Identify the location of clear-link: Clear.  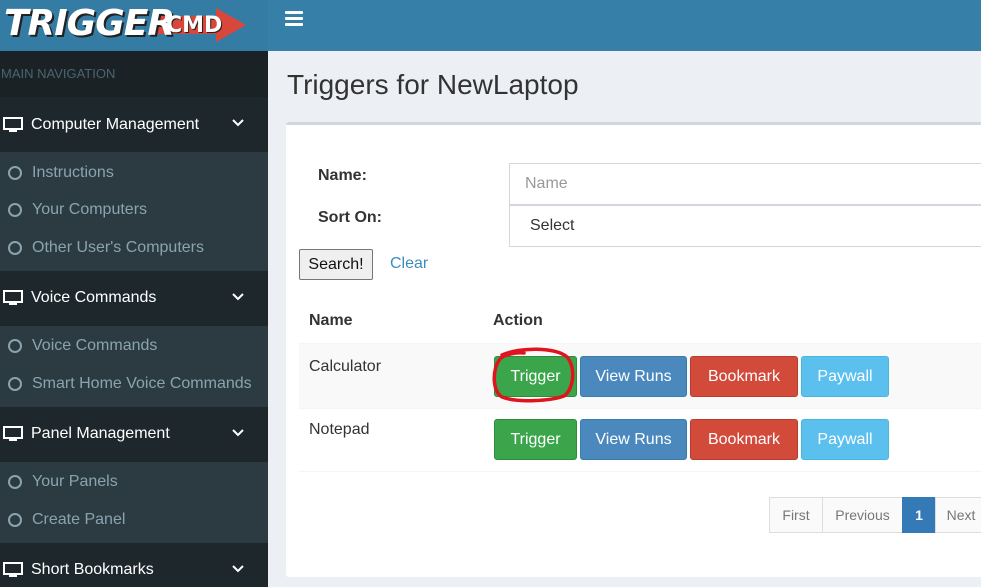
(409, 264).